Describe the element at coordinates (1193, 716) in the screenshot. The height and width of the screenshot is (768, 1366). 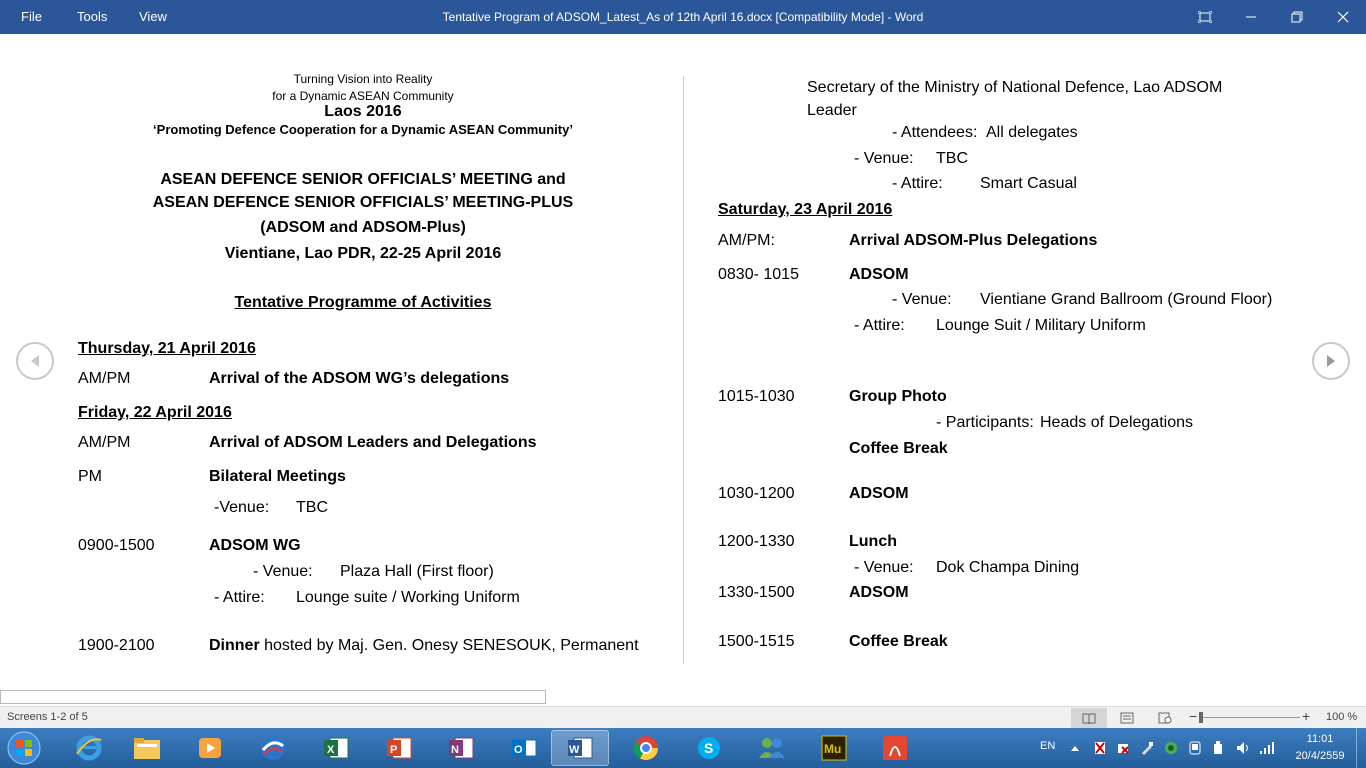
I see `zoom-out-button: −` at that location.